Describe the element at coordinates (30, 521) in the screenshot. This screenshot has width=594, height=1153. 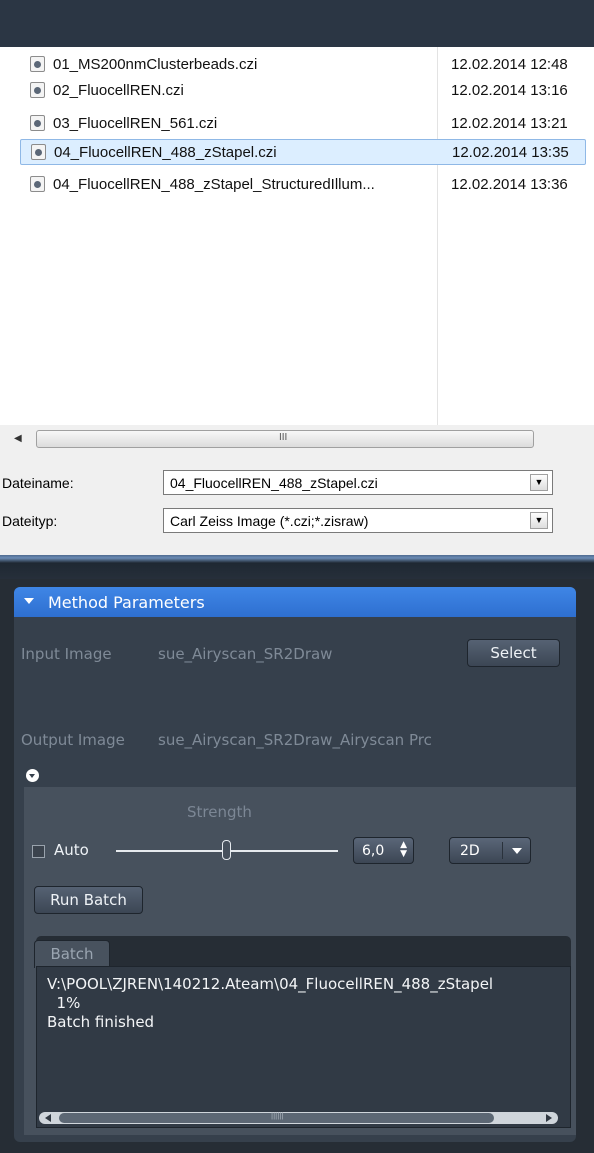
I see `filetype-label: Dateityp:` at that location.